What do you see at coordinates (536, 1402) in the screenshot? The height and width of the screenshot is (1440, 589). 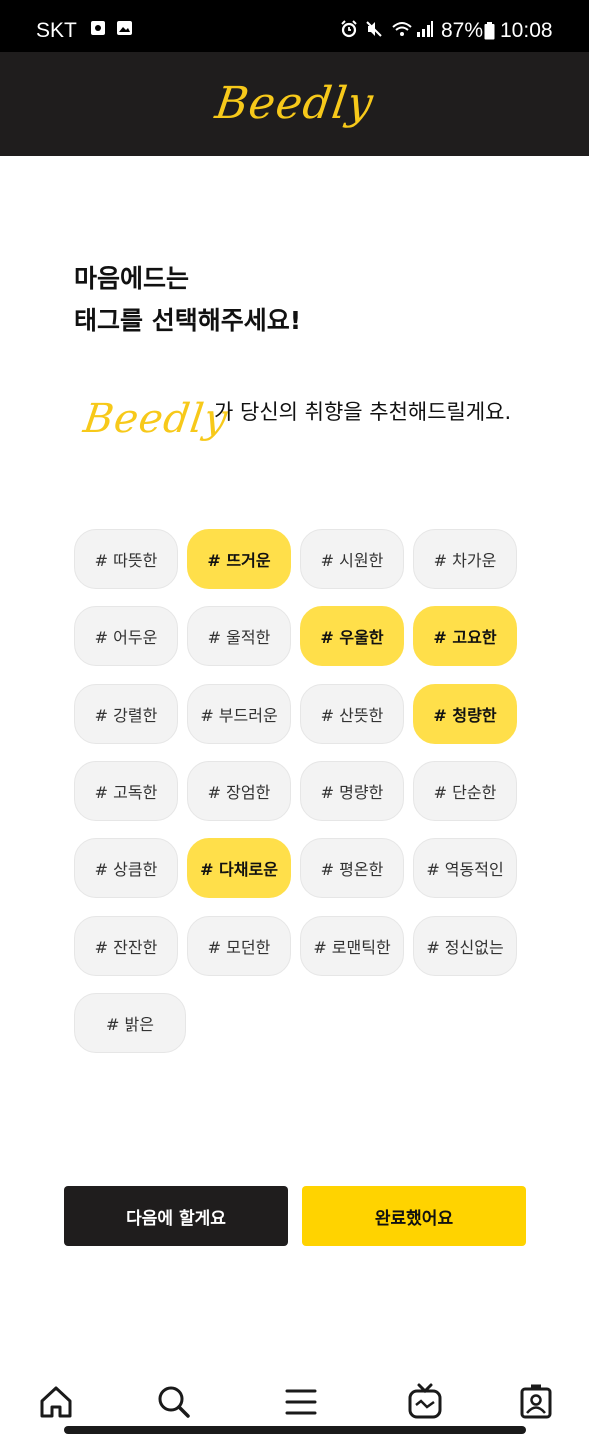 I see `nav-profile` at bounding box center [536, 1402].